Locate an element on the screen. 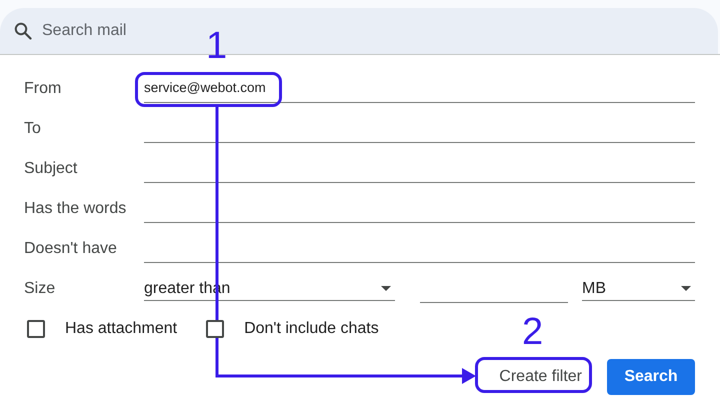 Image resolution: width=720 pixels, height=415 pixels. field-label: Size is located at coordinates (40, 289).